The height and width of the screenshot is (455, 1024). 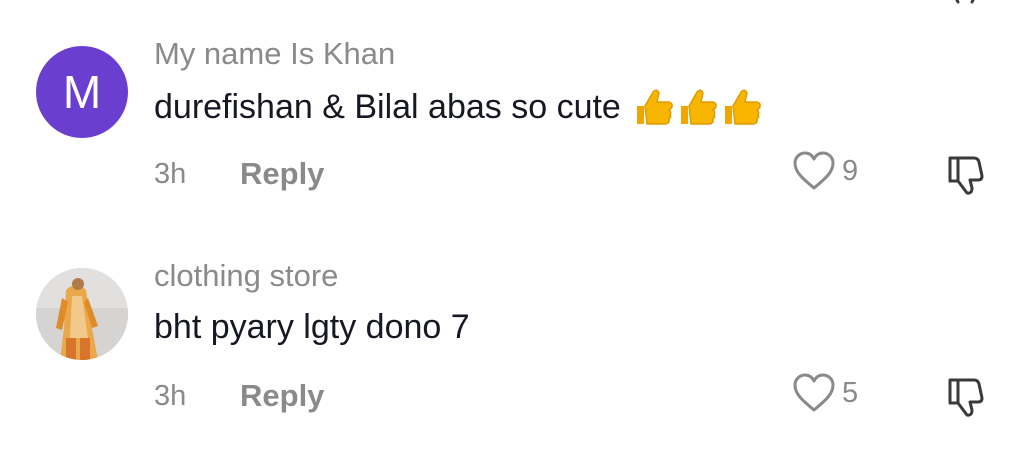 I want to click on like-count: 5, so click(x=850, y=392).